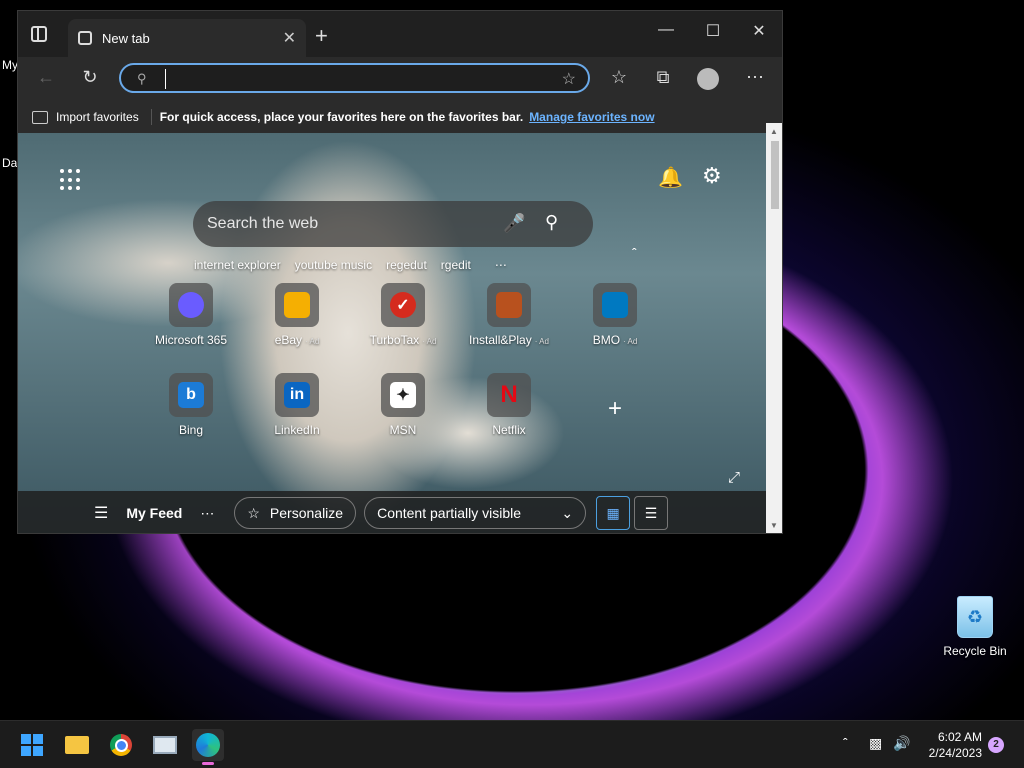  What do you see at coordinates (187, 38) in the screenshot?
I see `tab-new-tab: New tab ✕` at bounding box center [187, 38].